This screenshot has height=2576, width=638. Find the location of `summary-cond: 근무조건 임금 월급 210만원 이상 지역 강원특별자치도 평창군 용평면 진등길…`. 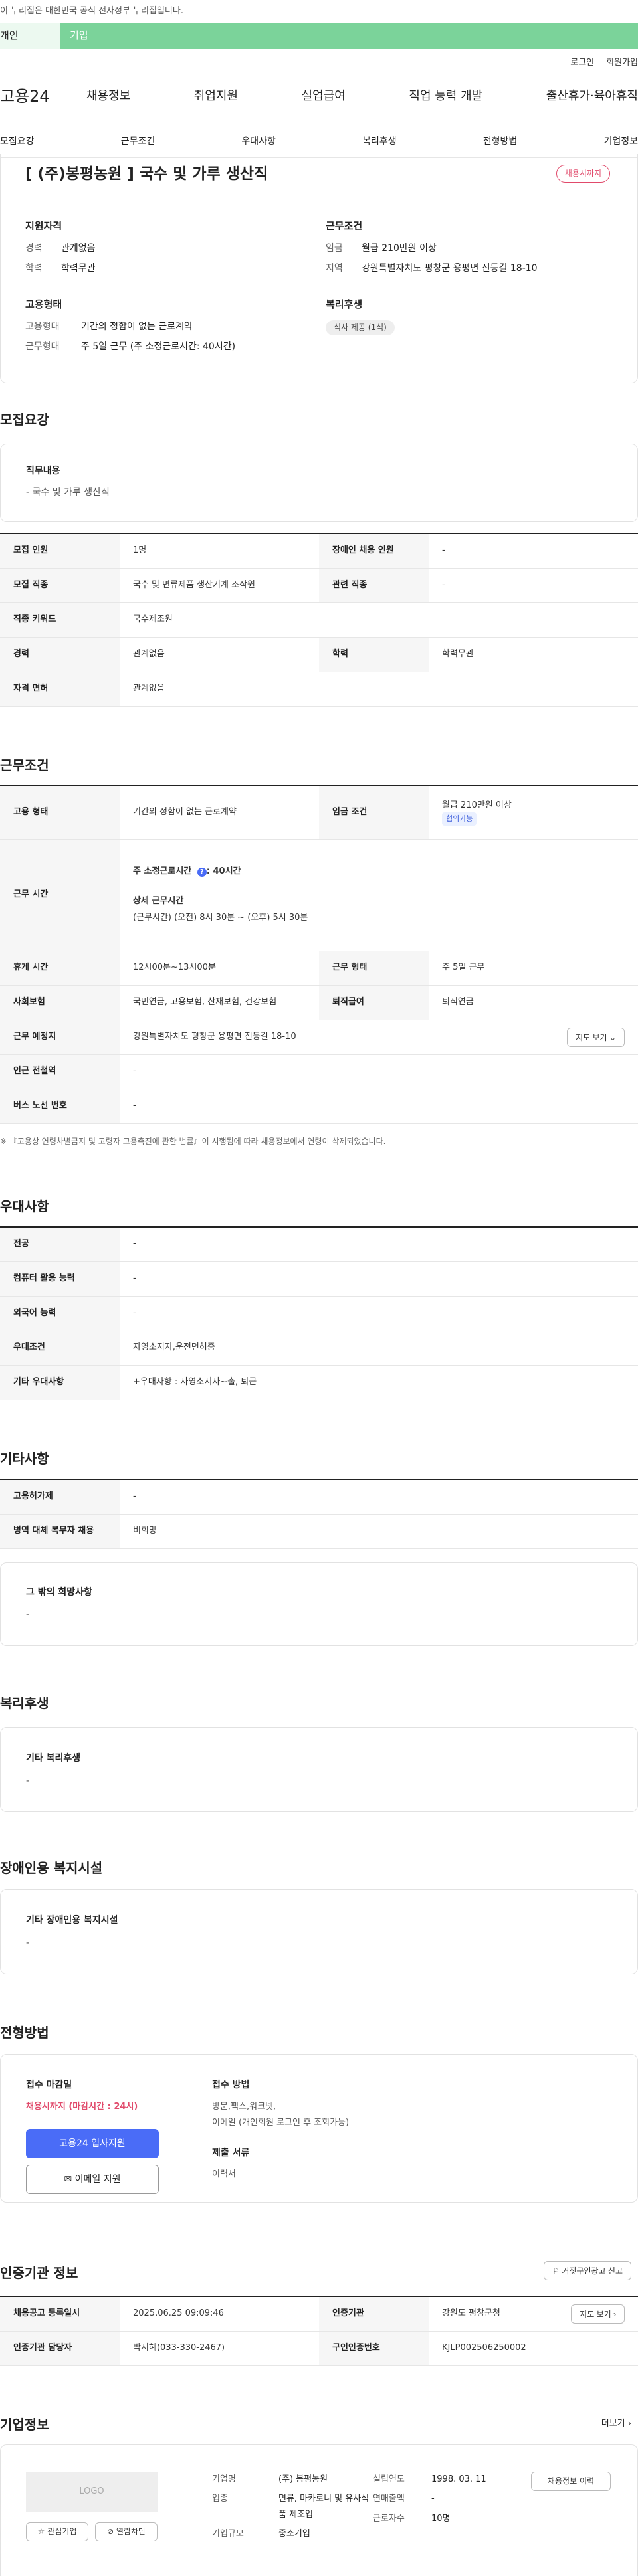

summary-cond: 근무조건 임금 월급 210만원 이상 지역 강원특별자치도 평창군 용평면 진등길… is located at coordinates (432, 247).